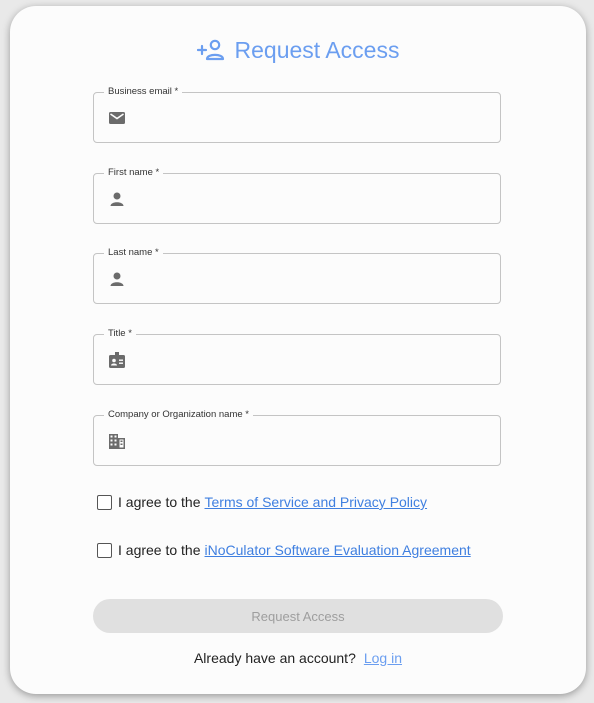 This screenshot has width=594, height=703. What do you see at coordinates (117, 118) in the screenshot?
I see `mail-icon` at bounding box center [117, 118].